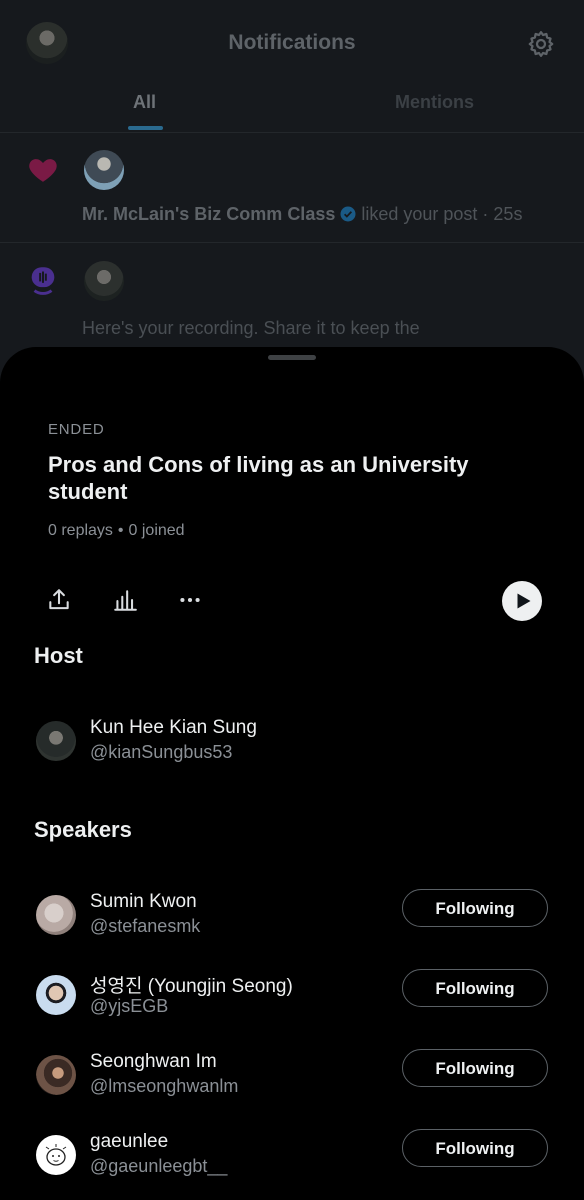  What do you see at coordinates (292, 1154) in the screenshot?
I see `speaker-row: gaeunlee @gaeunleegbt__ Following` at bounding box center [292, 1154].